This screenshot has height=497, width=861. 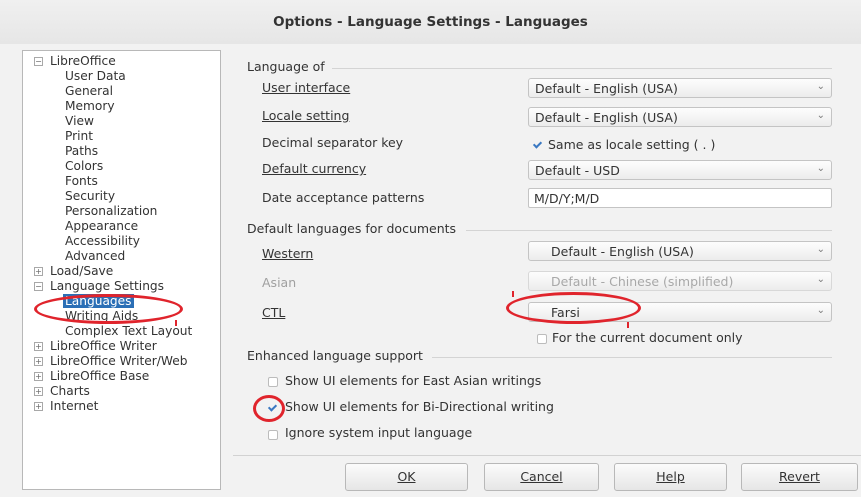 I want to click on revert-button: Revert, so click(x=799, y=477).